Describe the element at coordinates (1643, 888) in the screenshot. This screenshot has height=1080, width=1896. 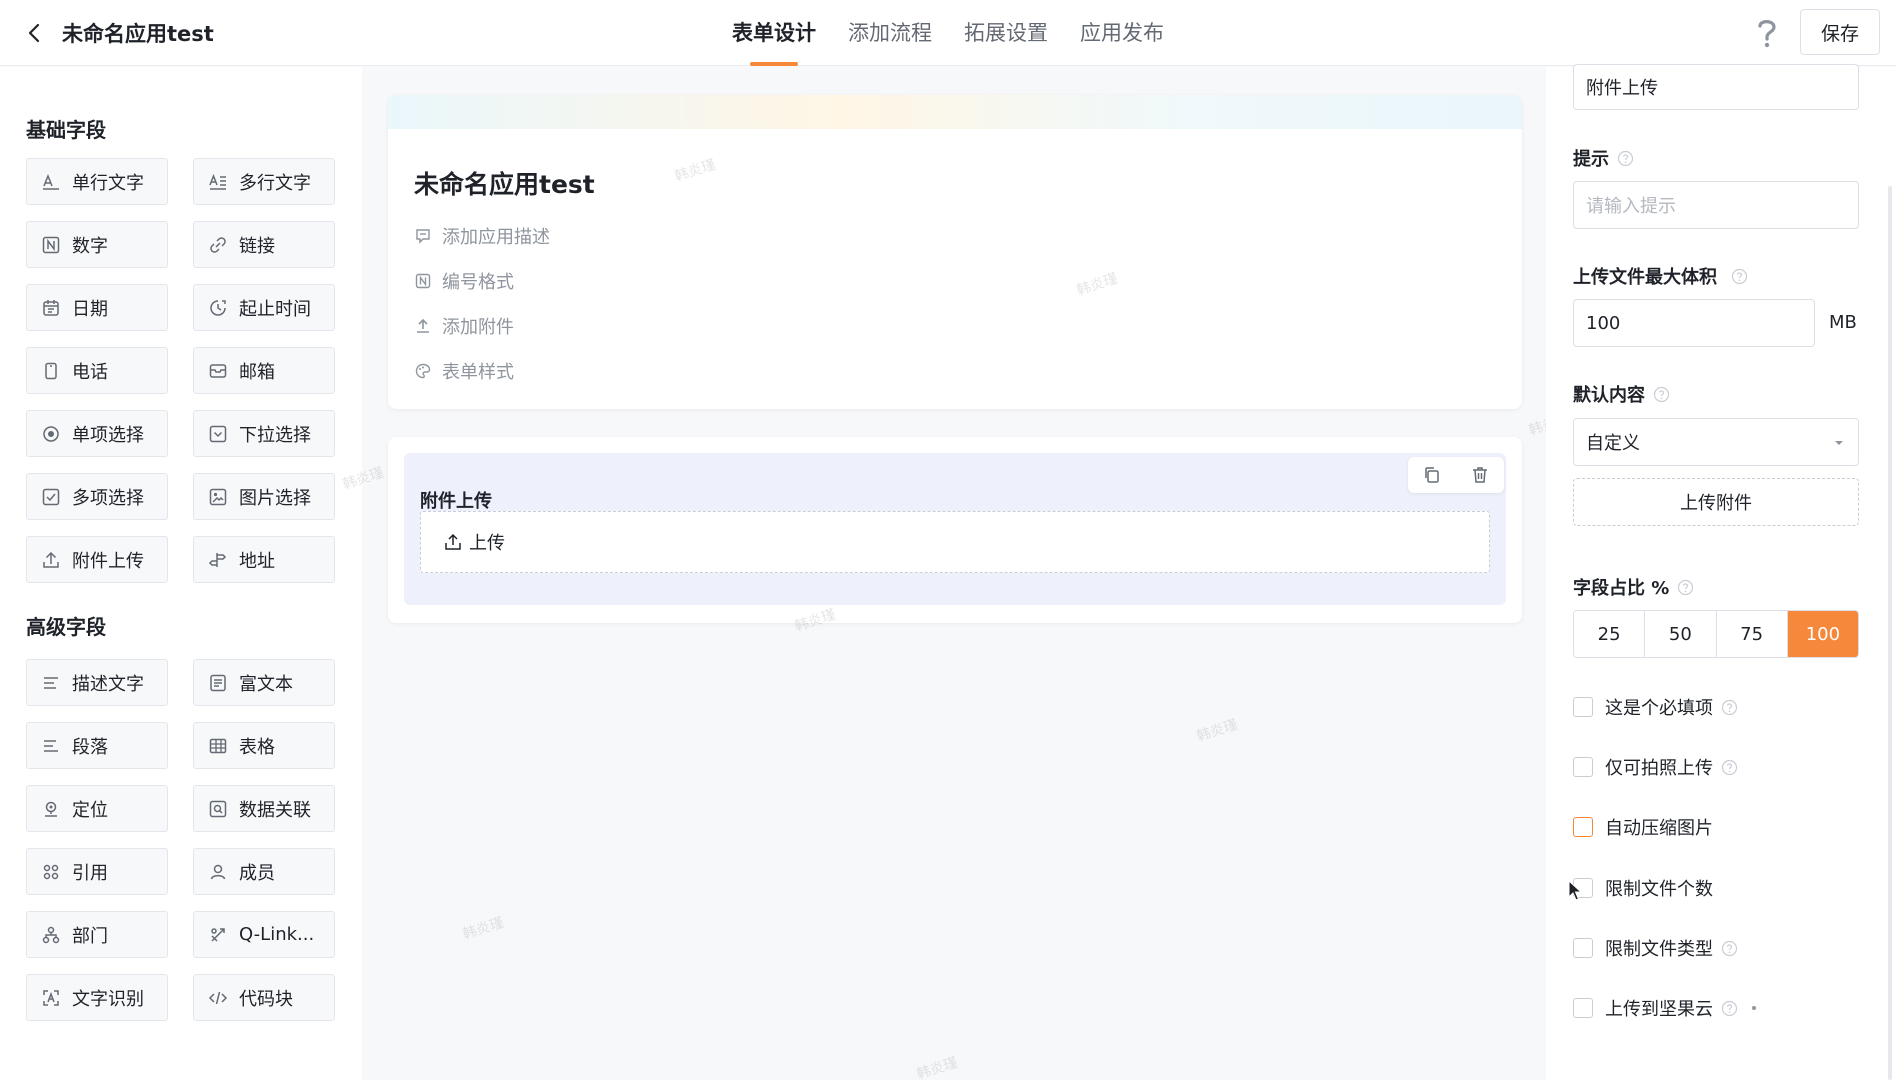
I see `limit-count-checkbox-row: 限制文件个数` at that location.